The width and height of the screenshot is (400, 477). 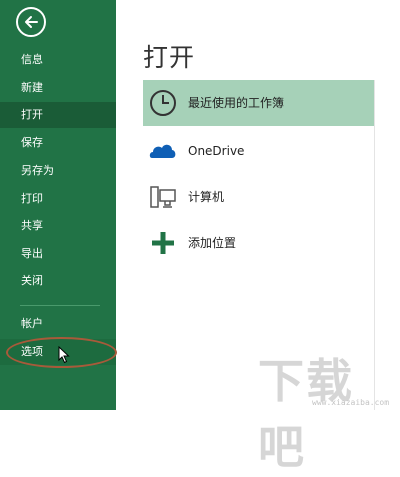 I want to click on back-arrow-icon, so click(x=31, y=22).